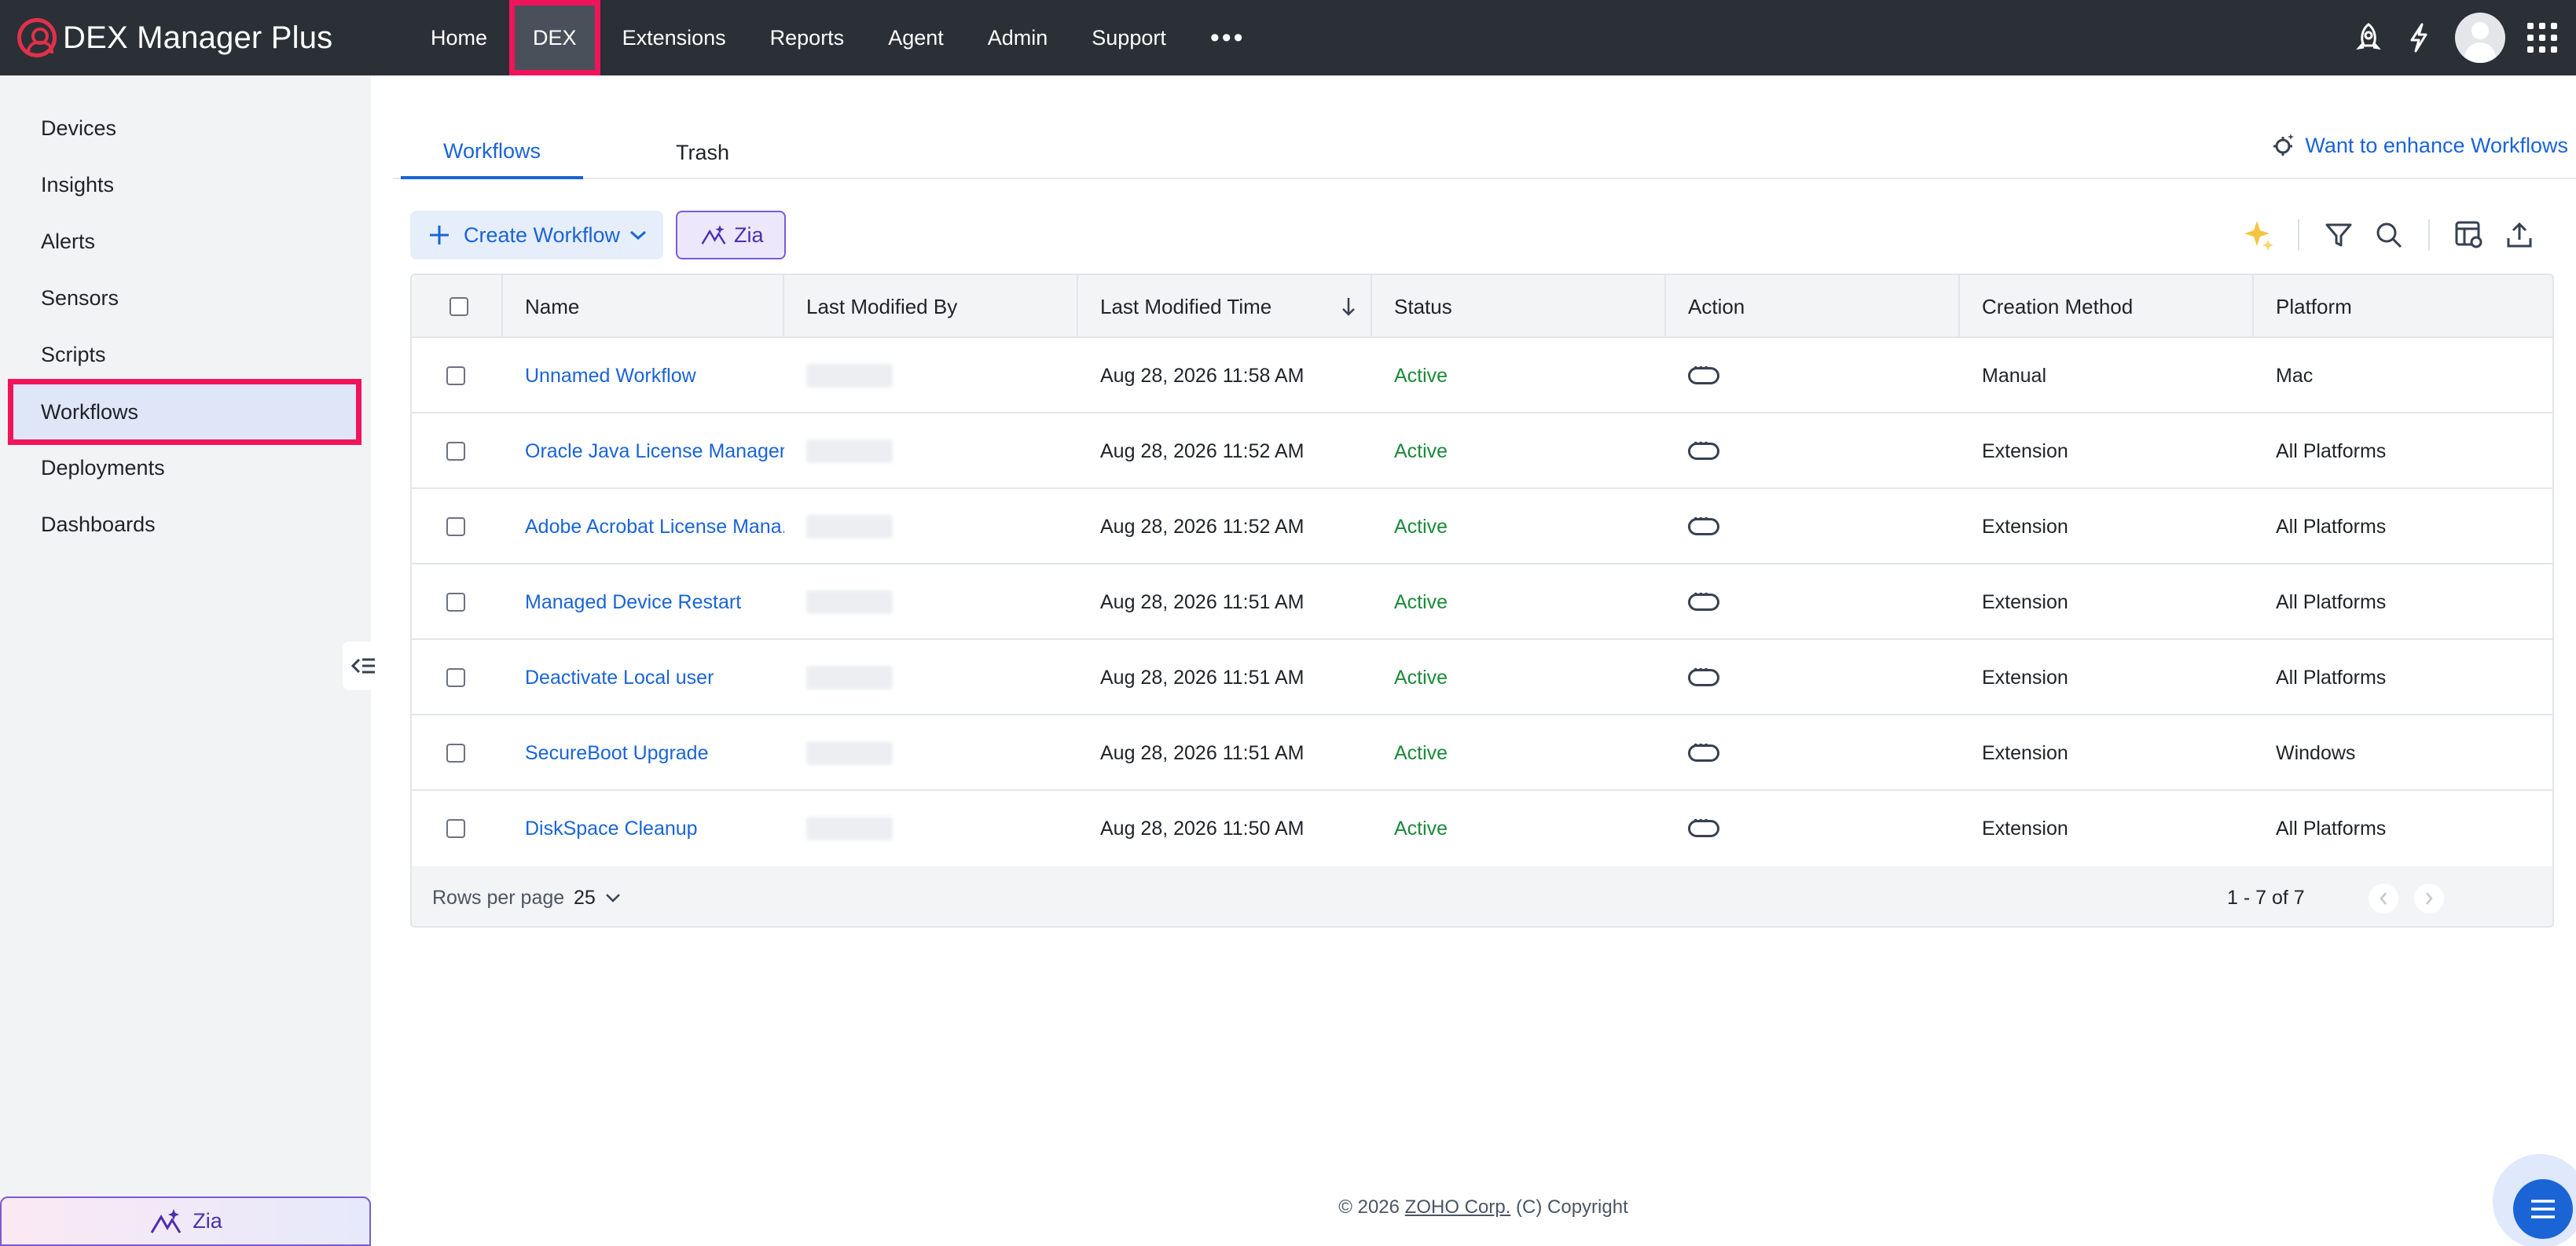  I want to click on column-header-action: Action, so click(1813, 306).